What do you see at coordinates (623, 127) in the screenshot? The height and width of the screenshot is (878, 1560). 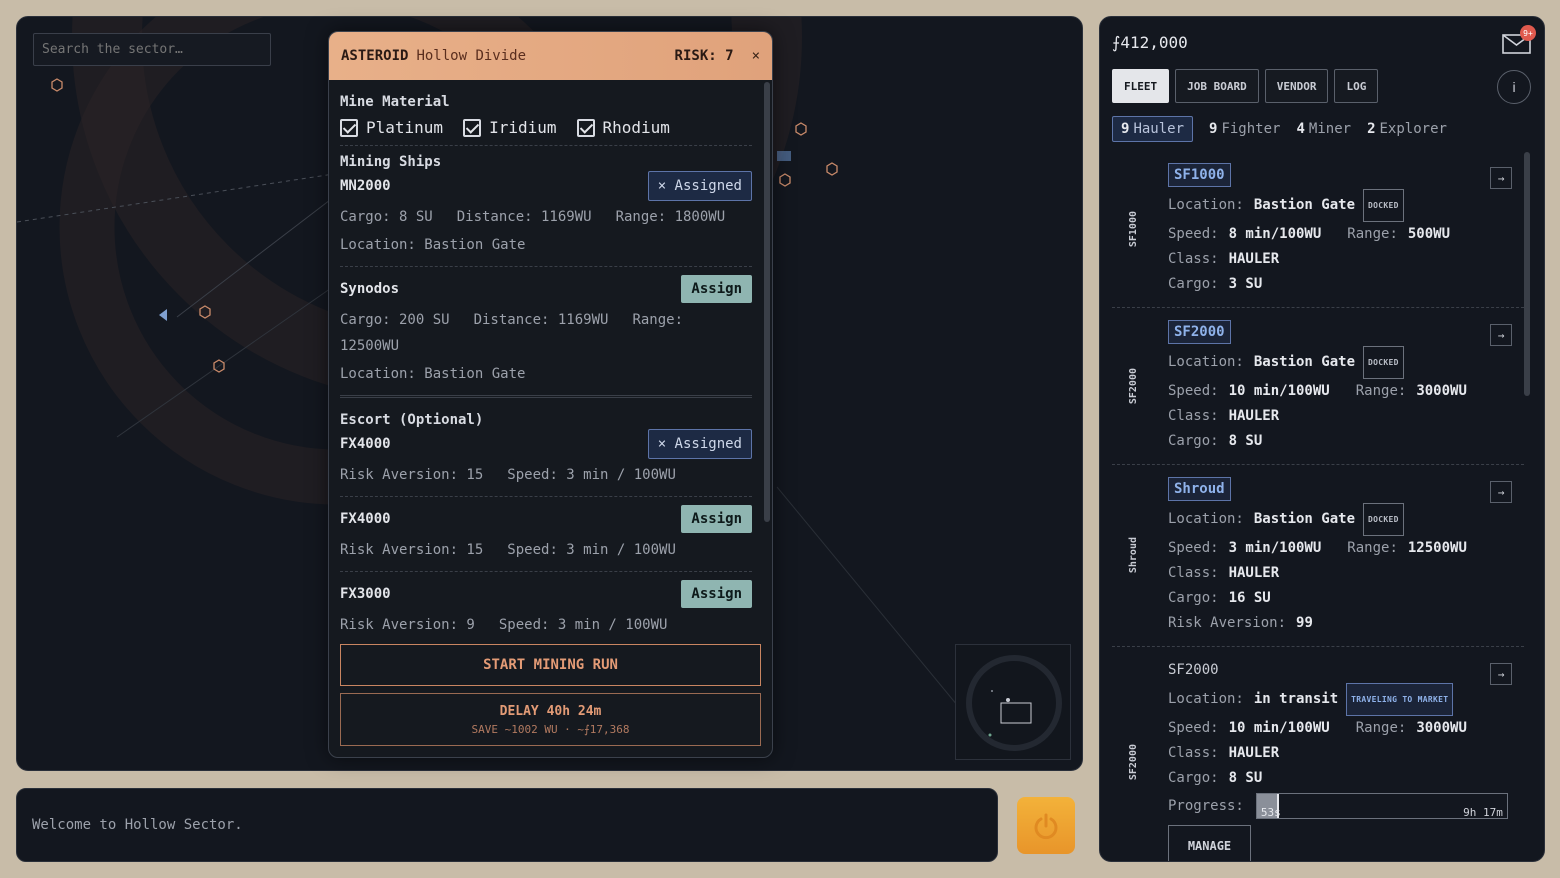 I see `material-checkbox-rhodium: Rhodium` at bounding box center [623, 127].